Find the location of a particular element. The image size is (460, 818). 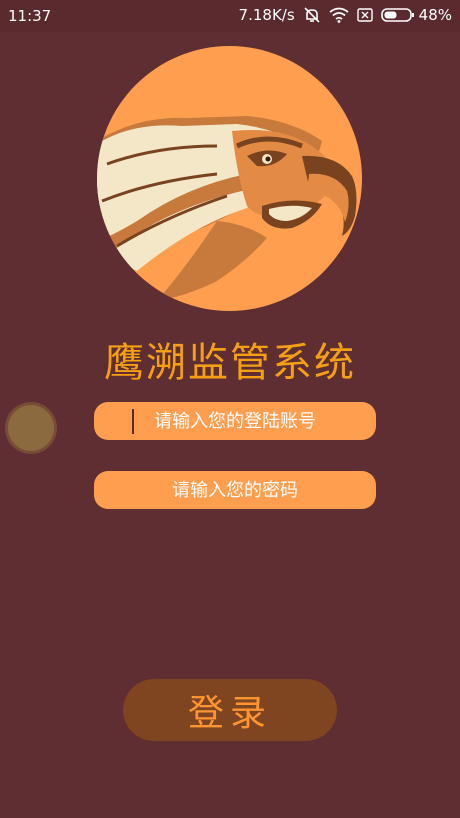

text-cursor is located at coordinates (133, 421).